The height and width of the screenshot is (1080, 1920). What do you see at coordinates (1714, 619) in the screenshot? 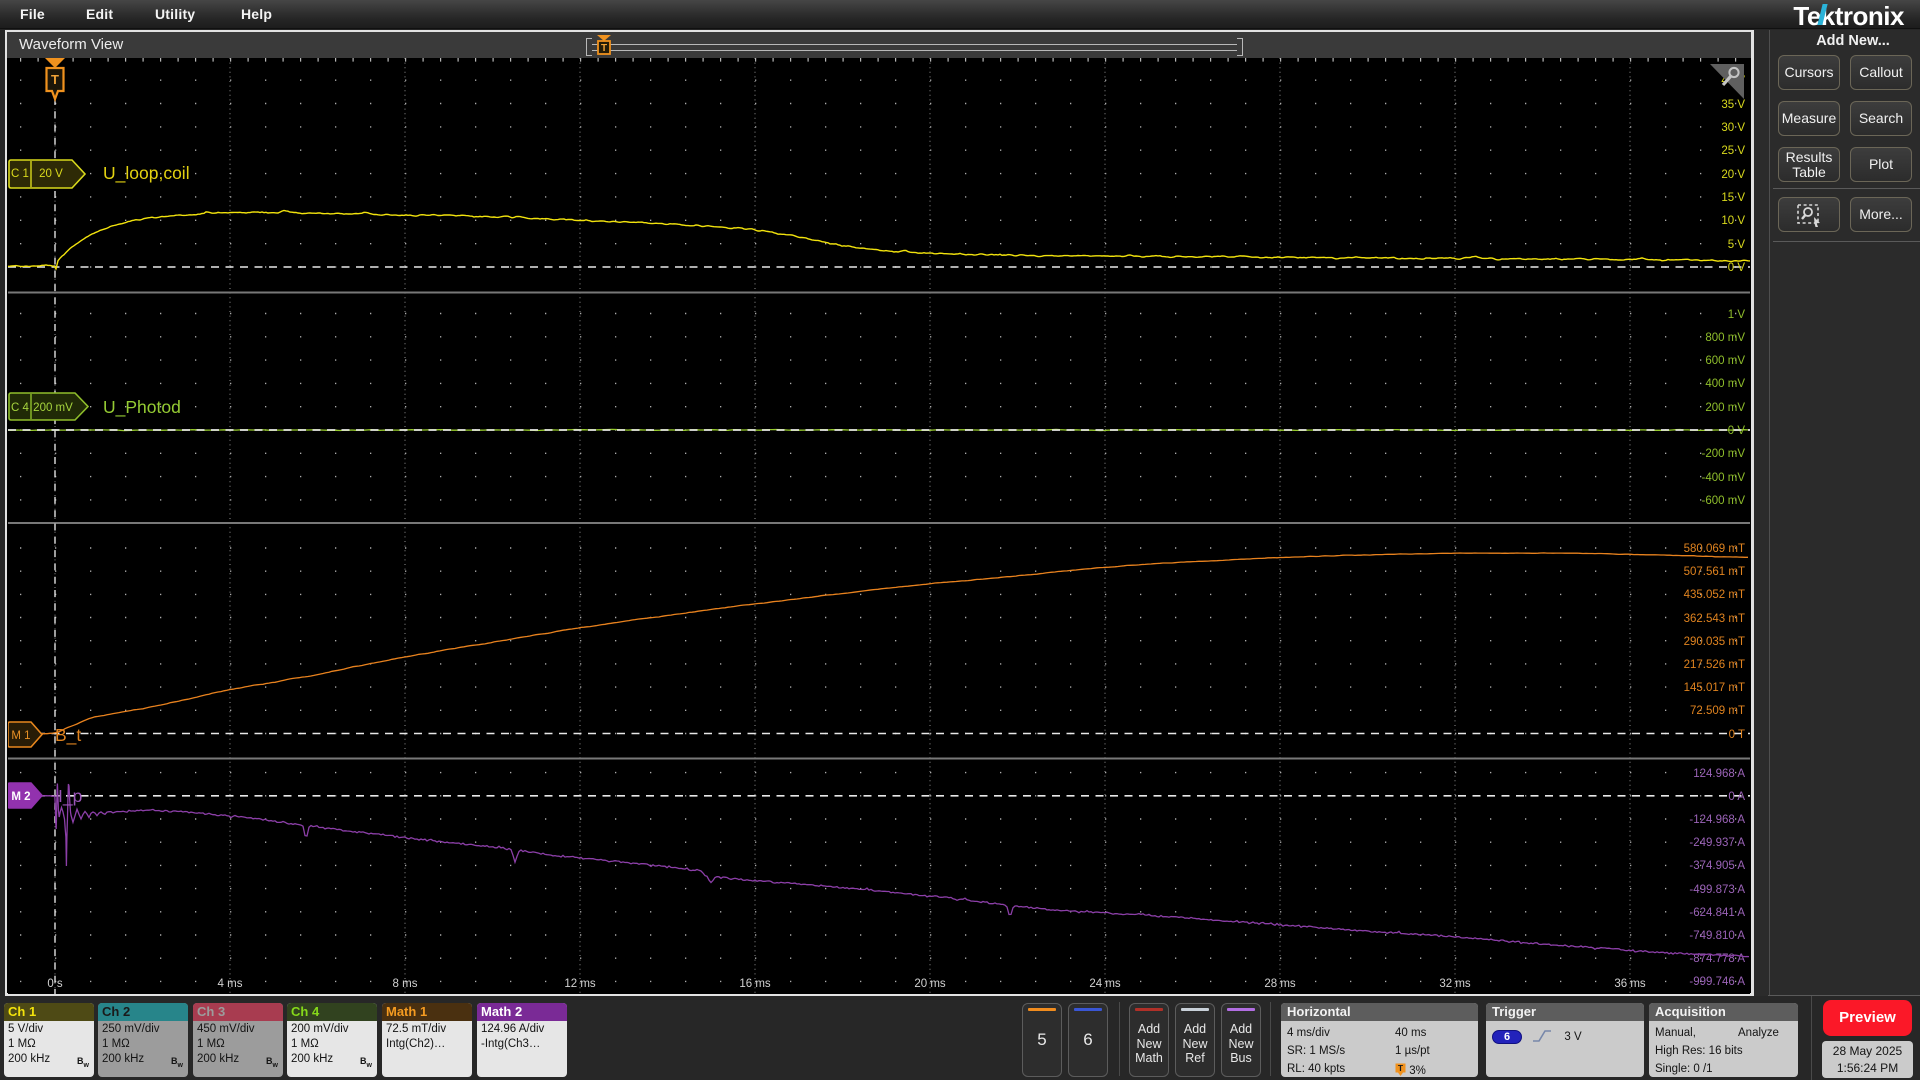
I see `svg-text: 362.543 mT` at bounding box center [1714, 619].